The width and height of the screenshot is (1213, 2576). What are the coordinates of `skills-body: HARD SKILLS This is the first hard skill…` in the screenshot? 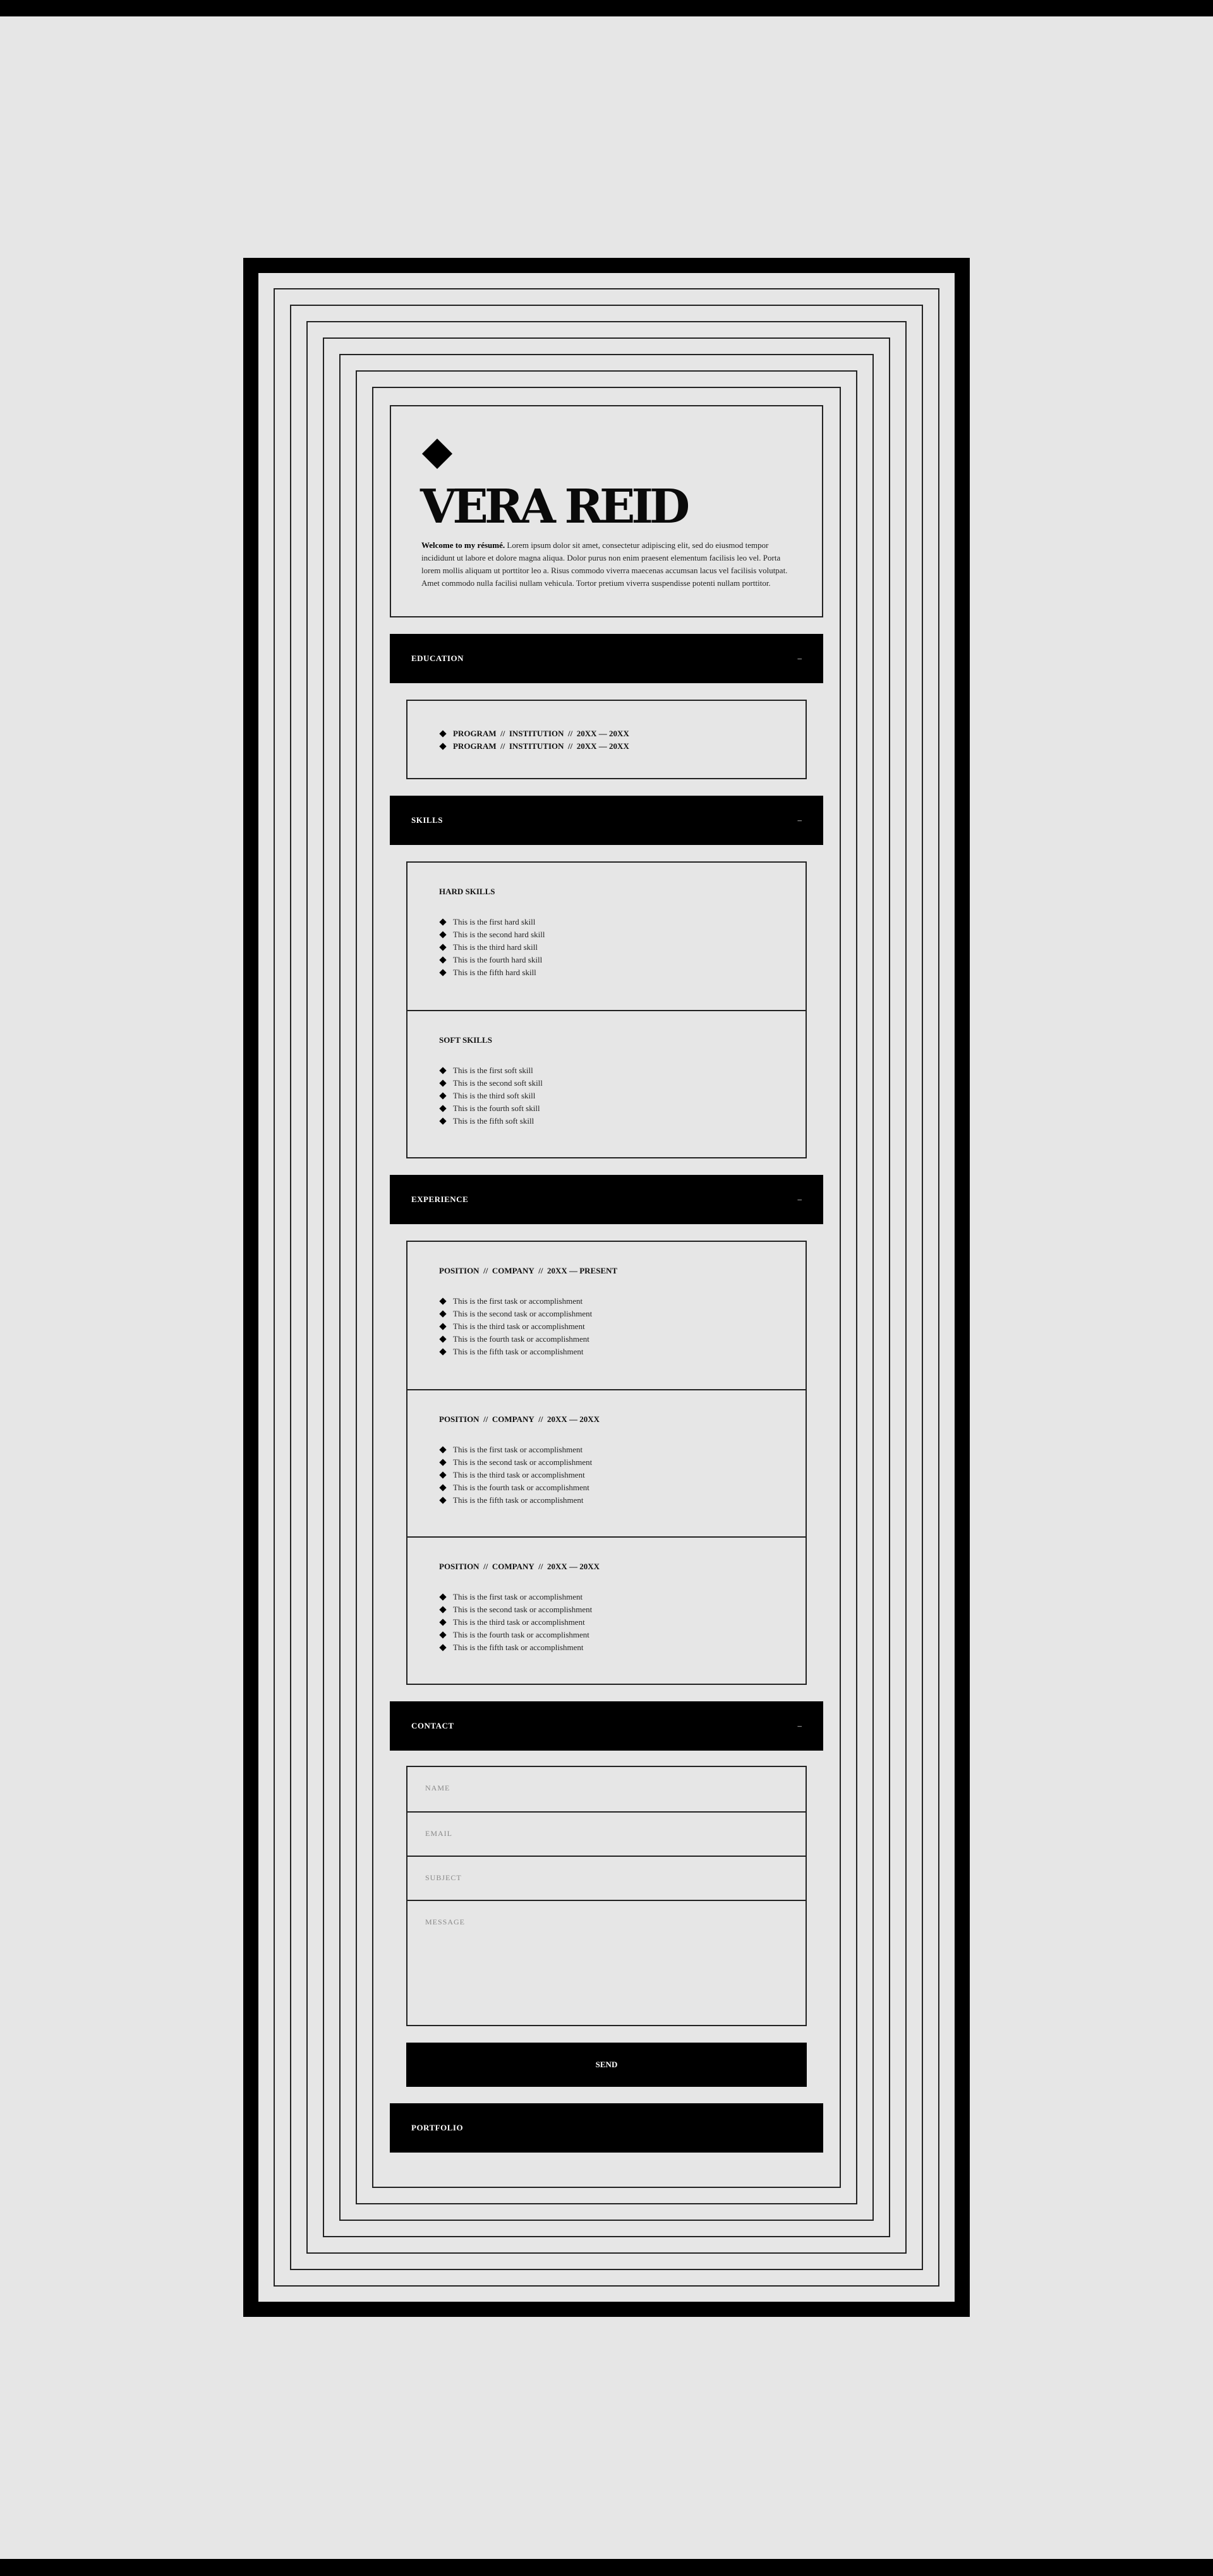 It's located at (606, 1001).